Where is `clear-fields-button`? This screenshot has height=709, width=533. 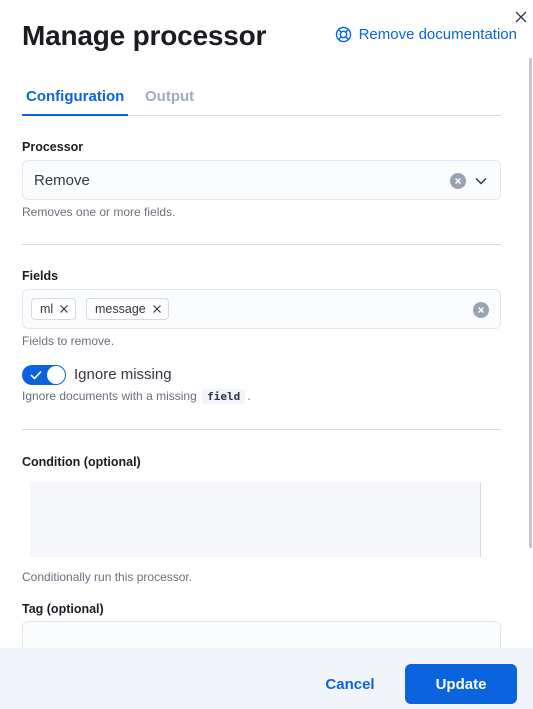 clear-fields-button is located at coordinates (481, 310).